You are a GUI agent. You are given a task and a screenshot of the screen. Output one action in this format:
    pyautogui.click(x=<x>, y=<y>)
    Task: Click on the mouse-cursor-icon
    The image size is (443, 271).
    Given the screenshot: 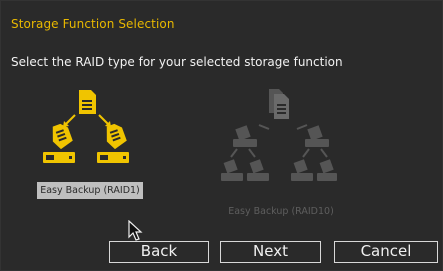 What is the action you would take?
    pyautogui.click(x=135, y=230)
    